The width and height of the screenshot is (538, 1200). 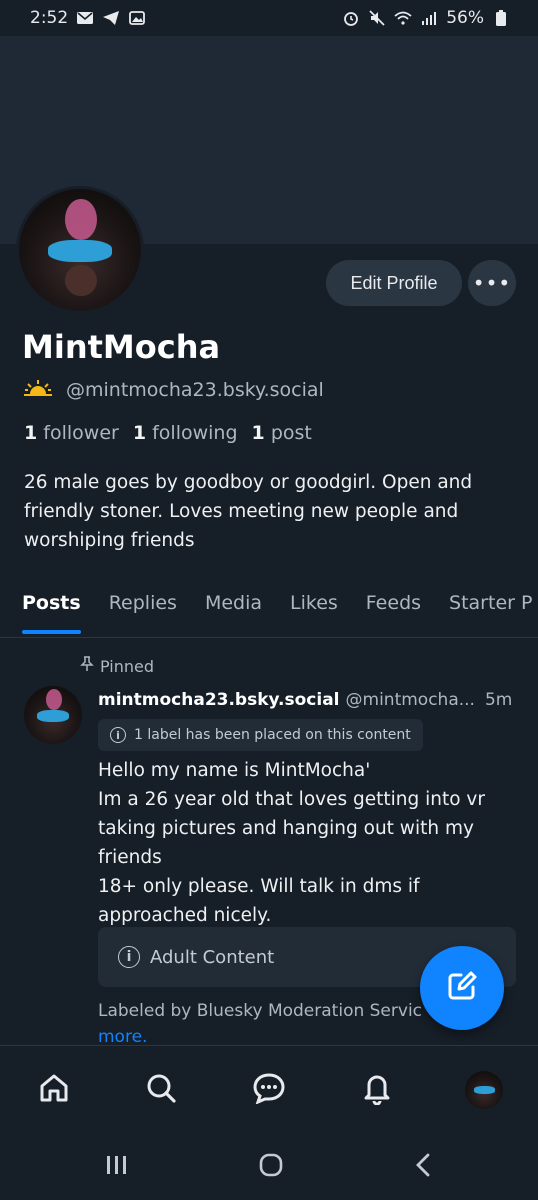 I want to click on compose-icon, so click(x=462, y=988).